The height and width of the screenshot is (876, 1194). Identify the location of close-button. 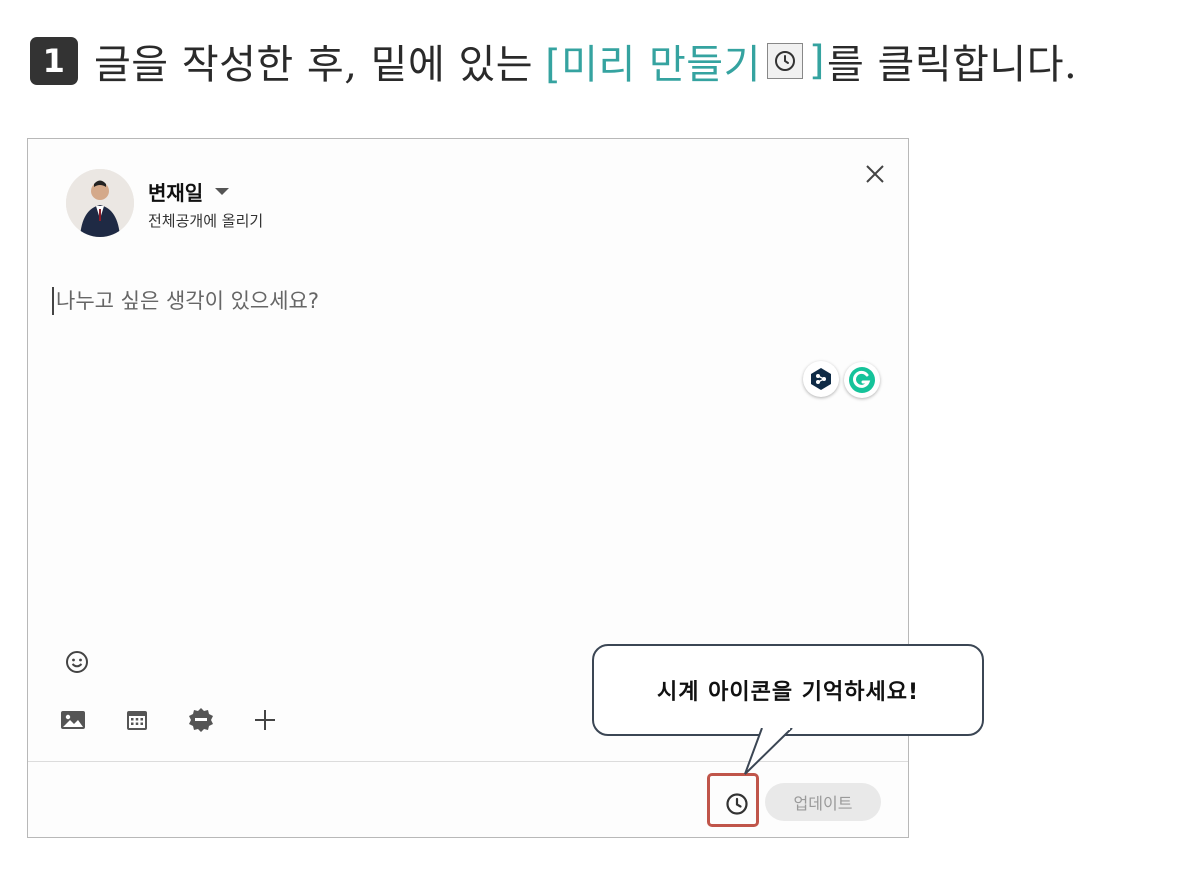
(875, 174).